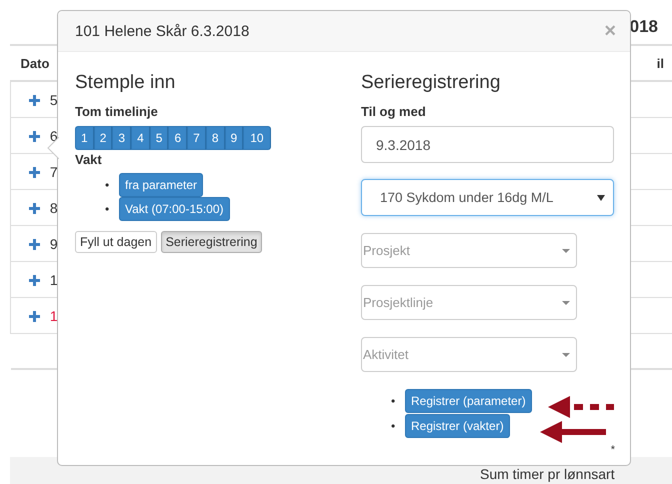 The image size is (672, 484). I want to click on select-field: Aktivitet, so click(469, 354).